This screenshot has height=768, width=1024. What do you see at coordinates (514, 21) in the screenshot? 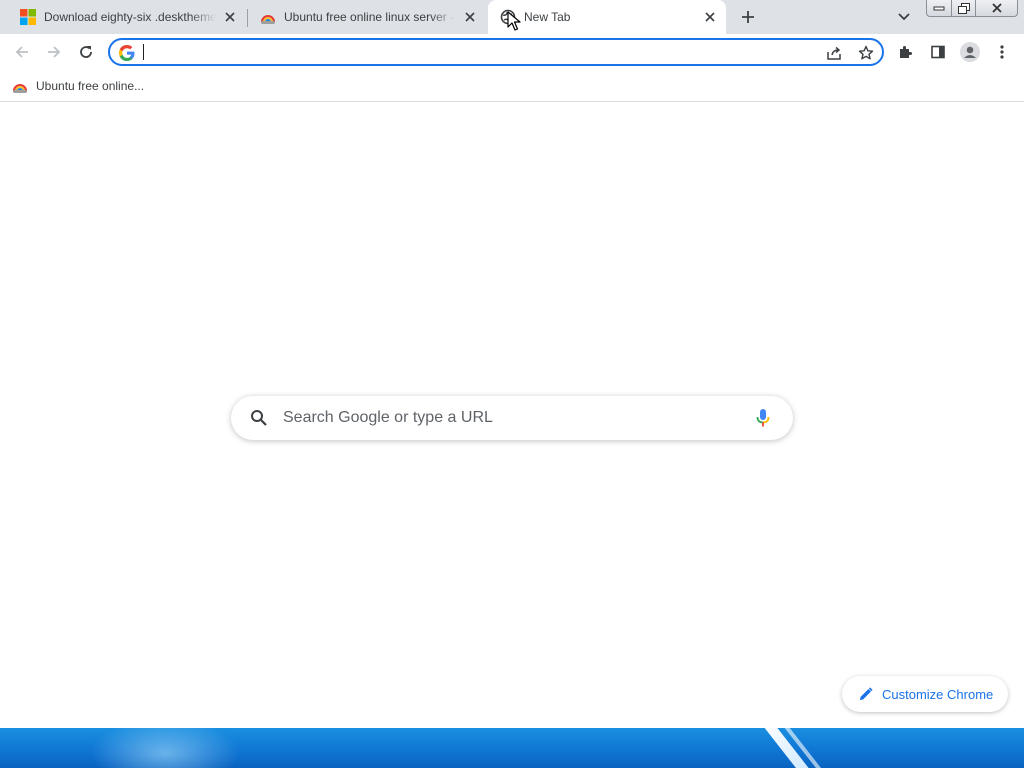
I see `mouse-cursor-icon` at bounding box center [514, 21].